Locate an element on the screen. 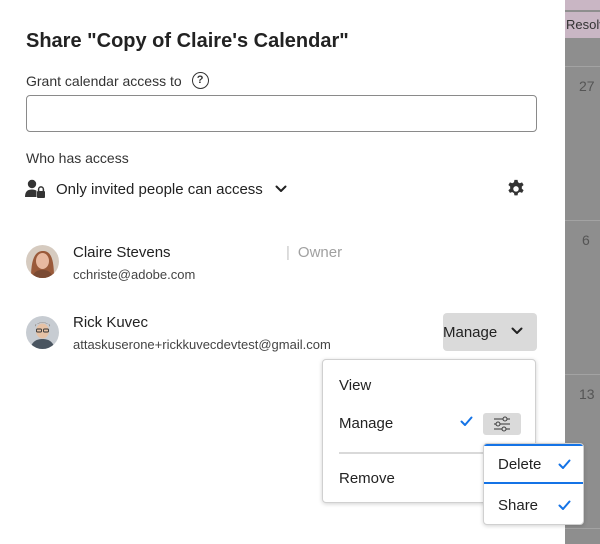 Image resolution: width=600 pixels, height=544 pixels. permission-label: Manage is located at coordinates (470, 332).